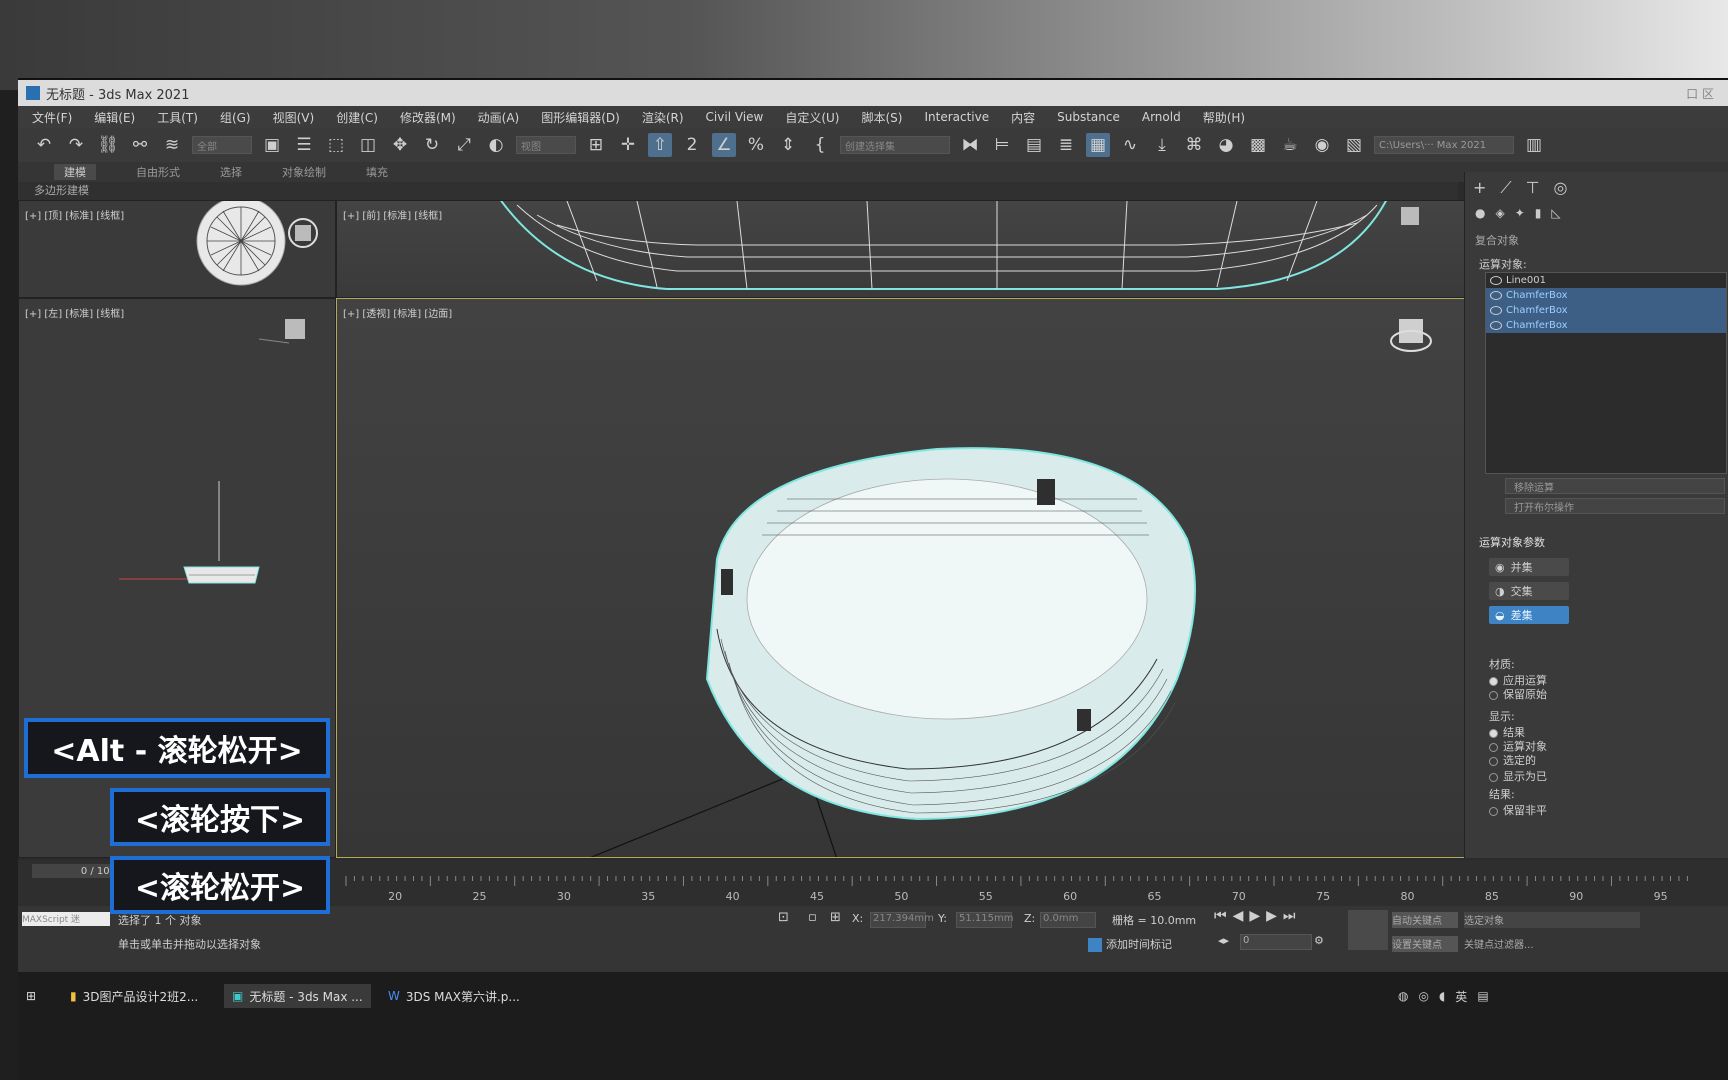 Image resolution: width=1728 pixels, height=1080 pixels. Describe the element at coordinates (1023, 117) in the screenshot. I see `menu-content: 内容` at that location.